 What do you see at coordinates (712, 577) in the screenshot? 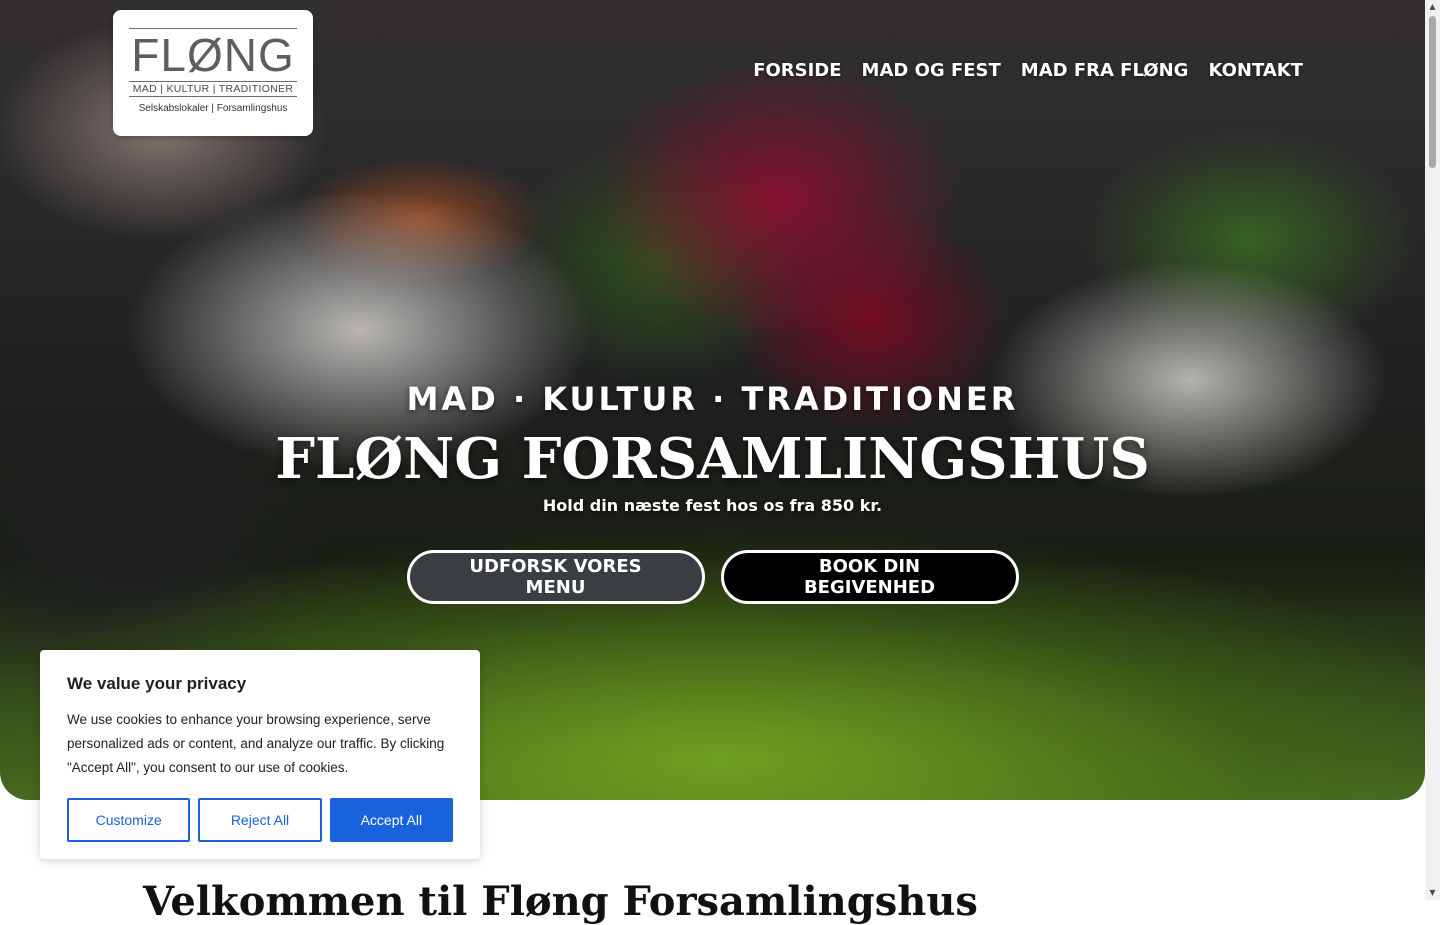
I see `hero-buttons: UDFORSK VORES MENU BOOK DIN BEGIVENHED` at bounding box center [712, 577].